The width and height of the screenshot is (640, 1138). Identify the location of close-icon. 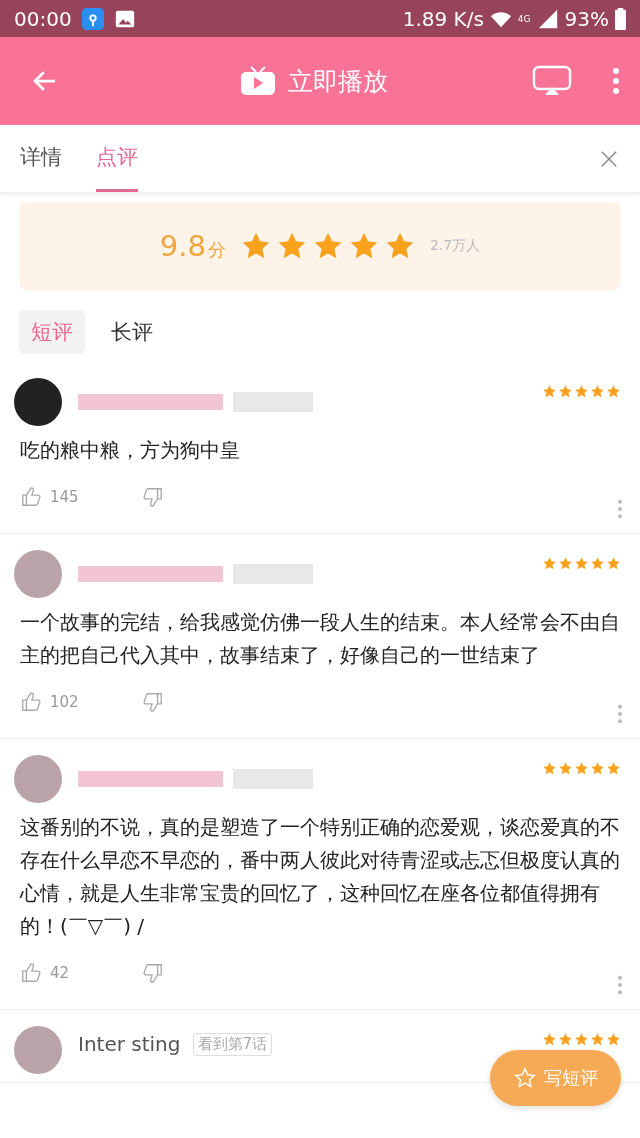
(609, 158).